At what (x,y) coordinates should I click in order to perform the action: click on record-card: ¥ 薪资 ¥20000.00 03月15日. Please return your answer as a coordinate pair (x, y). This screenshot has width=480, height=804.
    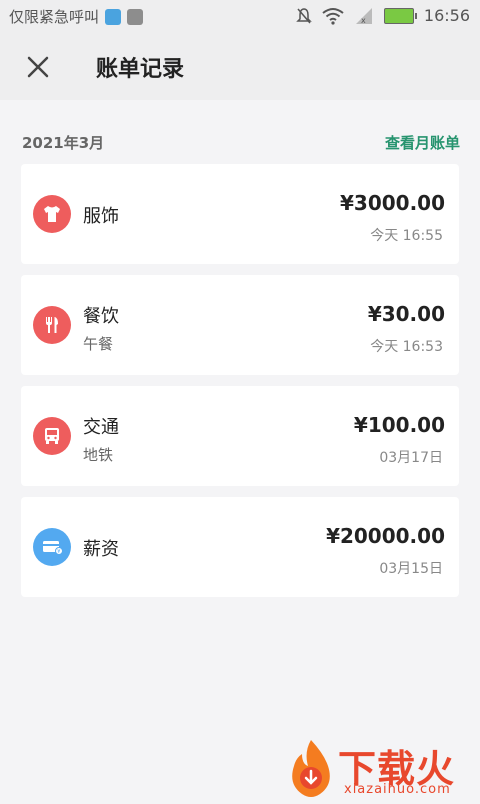
    Looking at the image, I should click on (240, 547).